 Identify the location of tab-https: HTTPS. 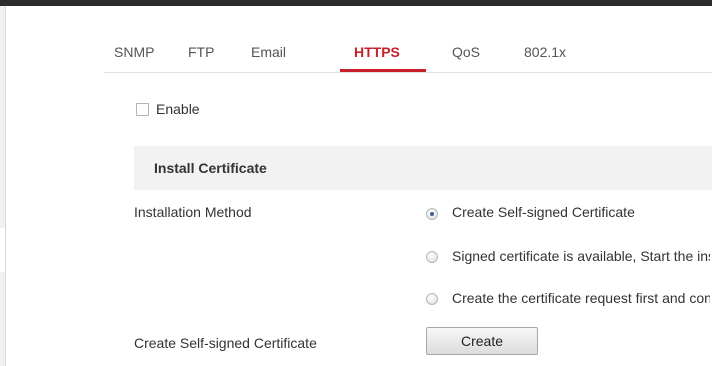
(377, 52).